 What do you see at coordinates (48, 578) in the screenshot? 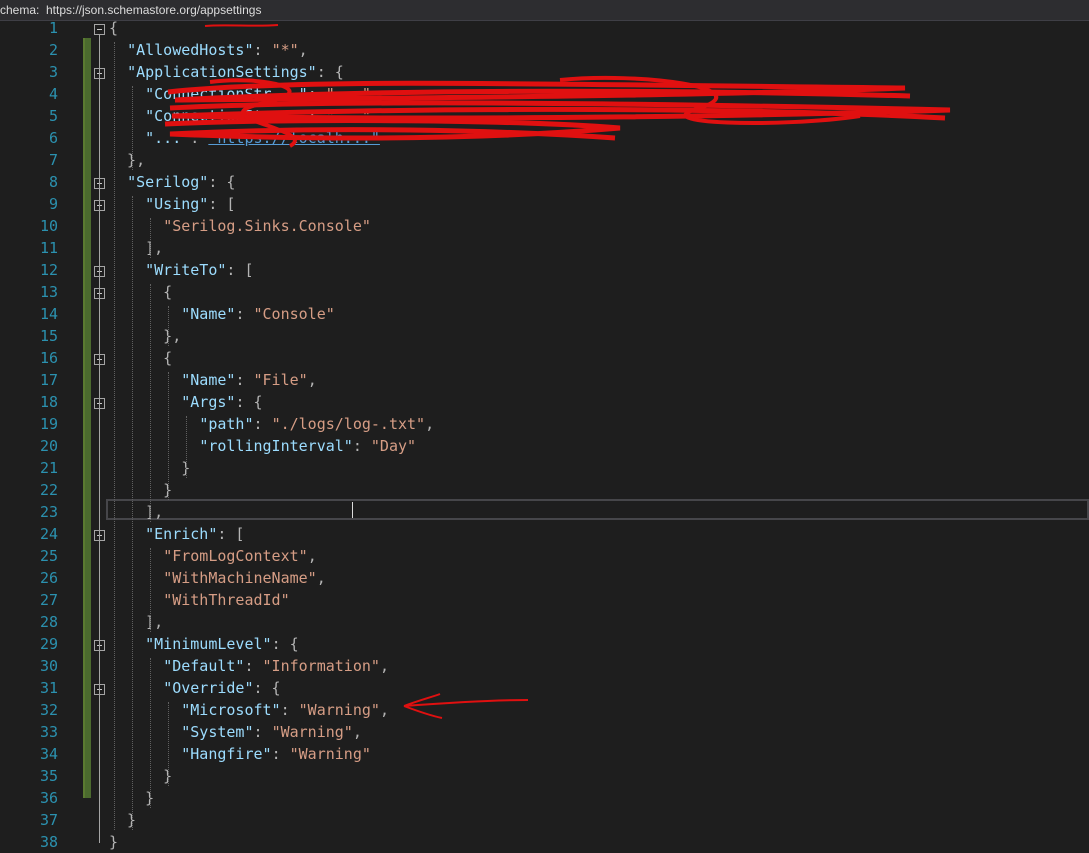
I see `line-number: 26` at bounding box center [48, 578].